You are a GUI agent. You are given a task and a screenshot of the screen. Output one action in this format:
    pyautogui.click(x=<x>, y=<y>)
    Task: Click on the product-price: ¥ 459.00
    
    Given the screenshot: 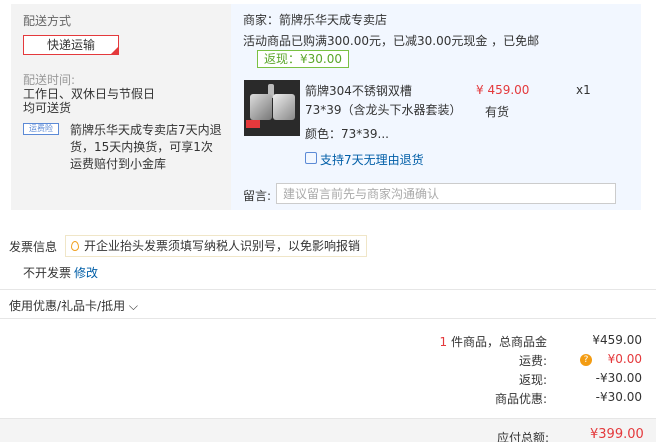 What is the action you would take?
    pyautogui.click(x=503, y=90)
    